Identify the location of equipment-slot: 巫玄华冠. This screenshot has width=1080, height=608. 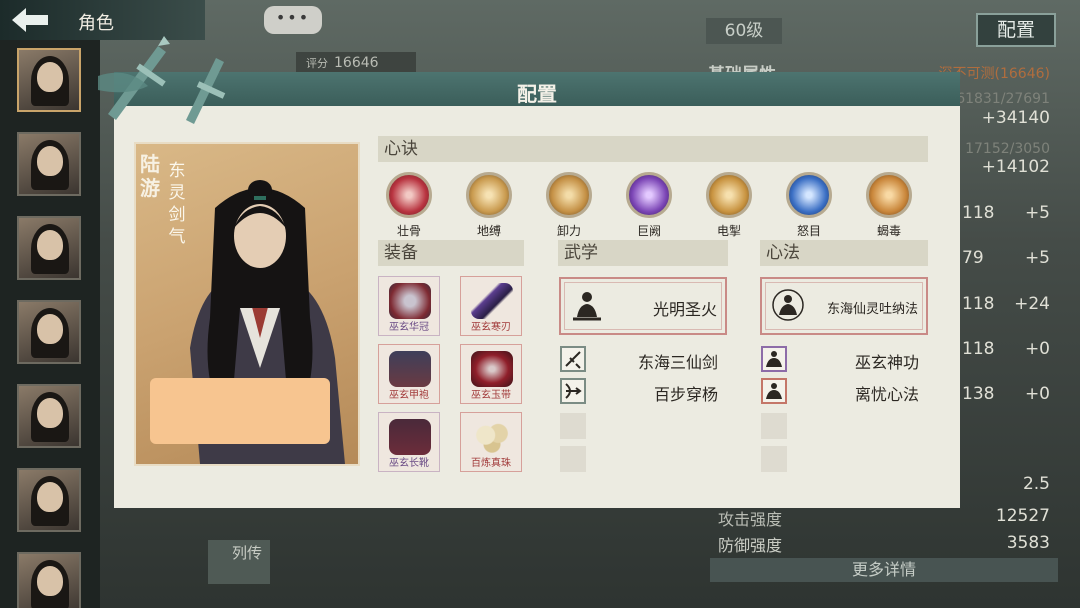
(409, 306).